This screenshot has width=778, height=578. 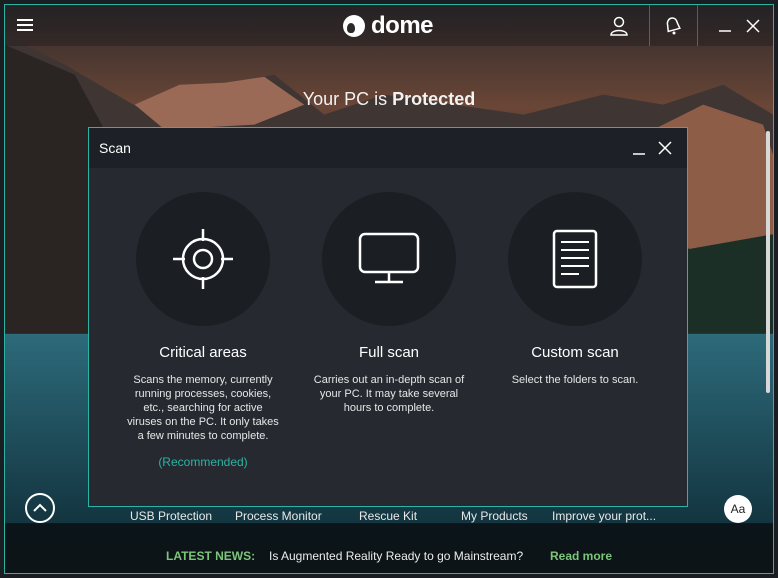 I want to click on account-button, so click(x=619, y=25).